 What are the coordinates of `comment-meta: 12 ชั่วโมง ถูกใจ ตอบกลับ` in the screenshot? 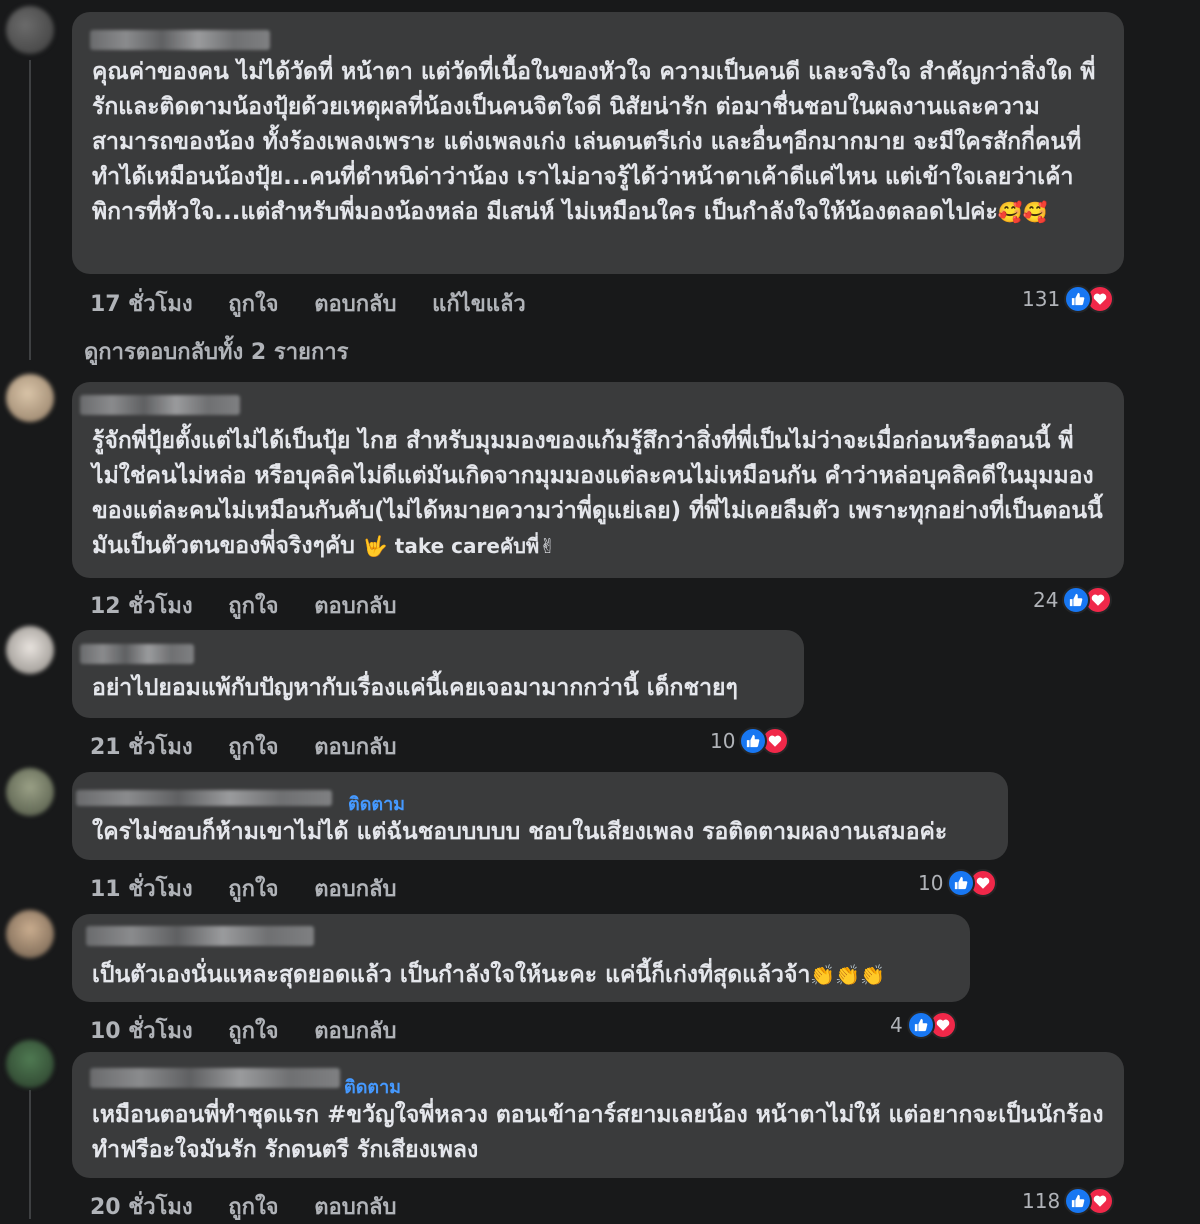 It's located at (257, 605).